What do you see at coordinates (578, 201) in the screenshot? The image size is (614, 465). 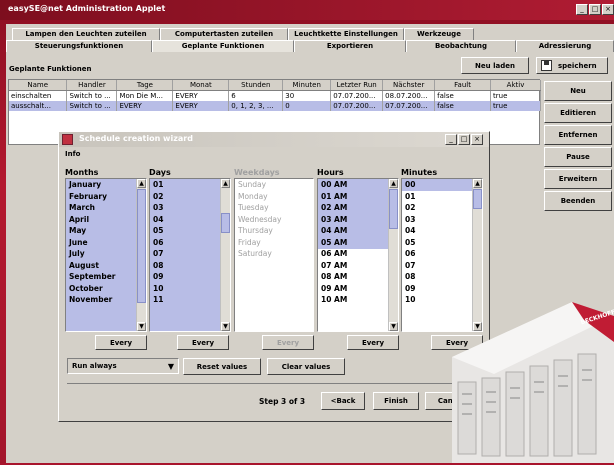 I see `end-button: Beenden` at bounding box center [578, 201].